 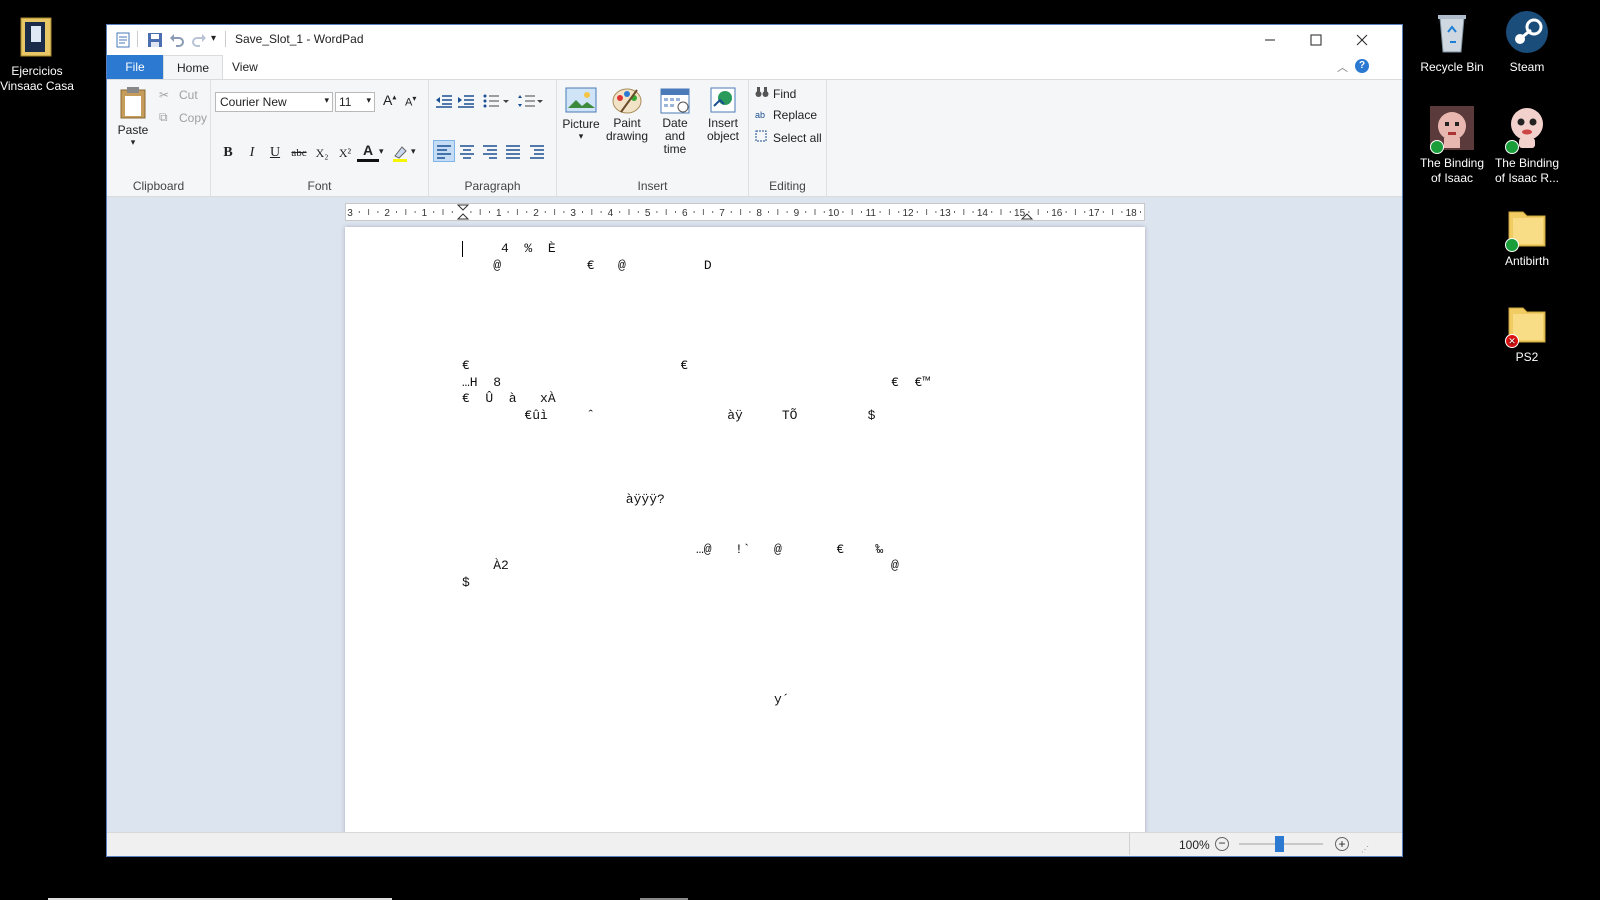 What do you see at coordinates (252, 153) in the screenshot?
I see `italic-button: I` at bounding box center [252, 153].